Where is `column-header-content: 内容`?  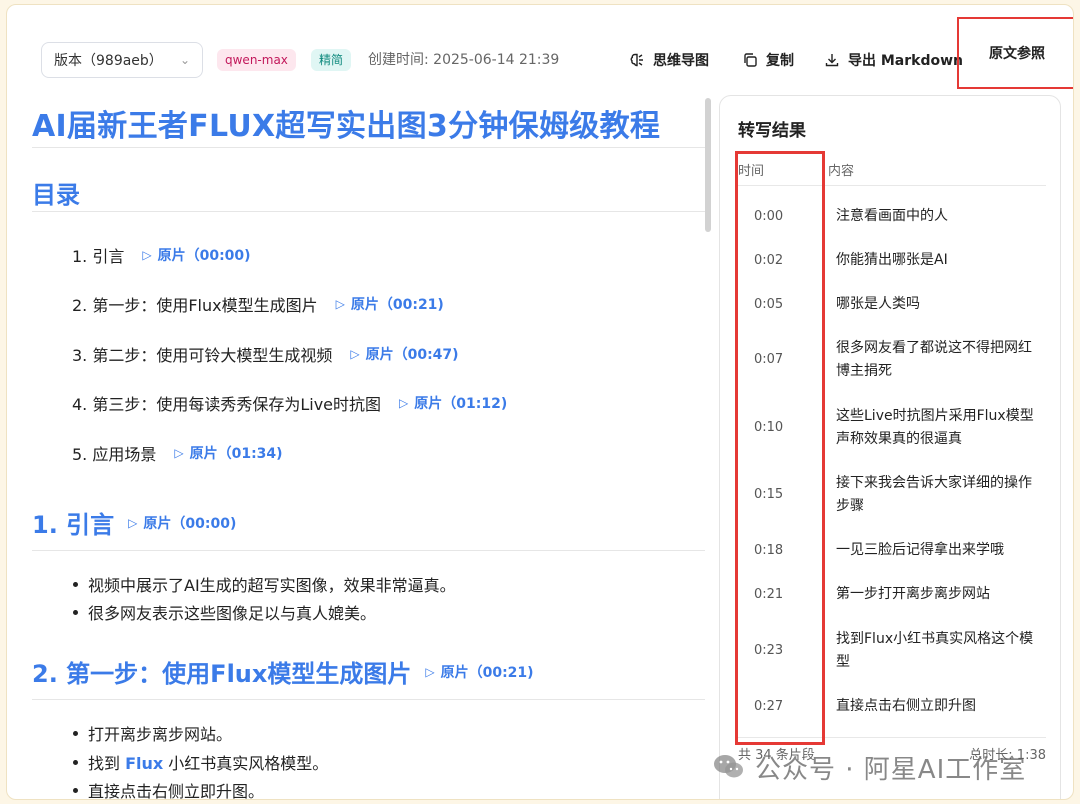 column-header-content: 内容 is located at coordinates (841, 171).